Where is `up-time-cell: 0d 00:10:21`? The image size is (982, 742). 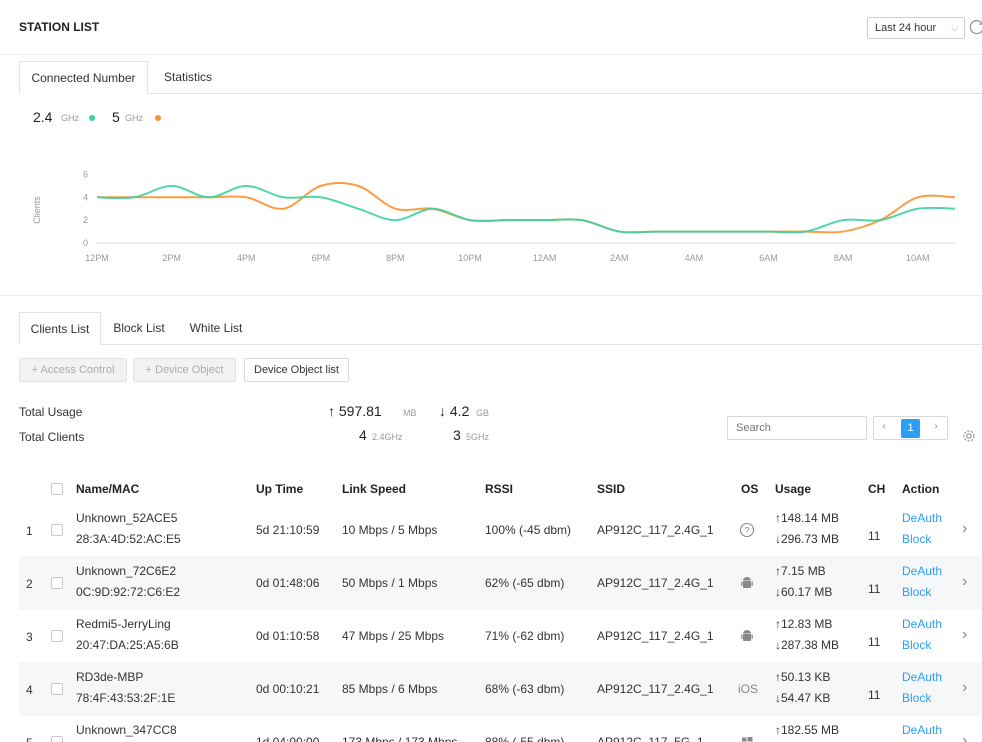 up-time-cell: 0d 00:10:21 is located at coordinates (288, 689).